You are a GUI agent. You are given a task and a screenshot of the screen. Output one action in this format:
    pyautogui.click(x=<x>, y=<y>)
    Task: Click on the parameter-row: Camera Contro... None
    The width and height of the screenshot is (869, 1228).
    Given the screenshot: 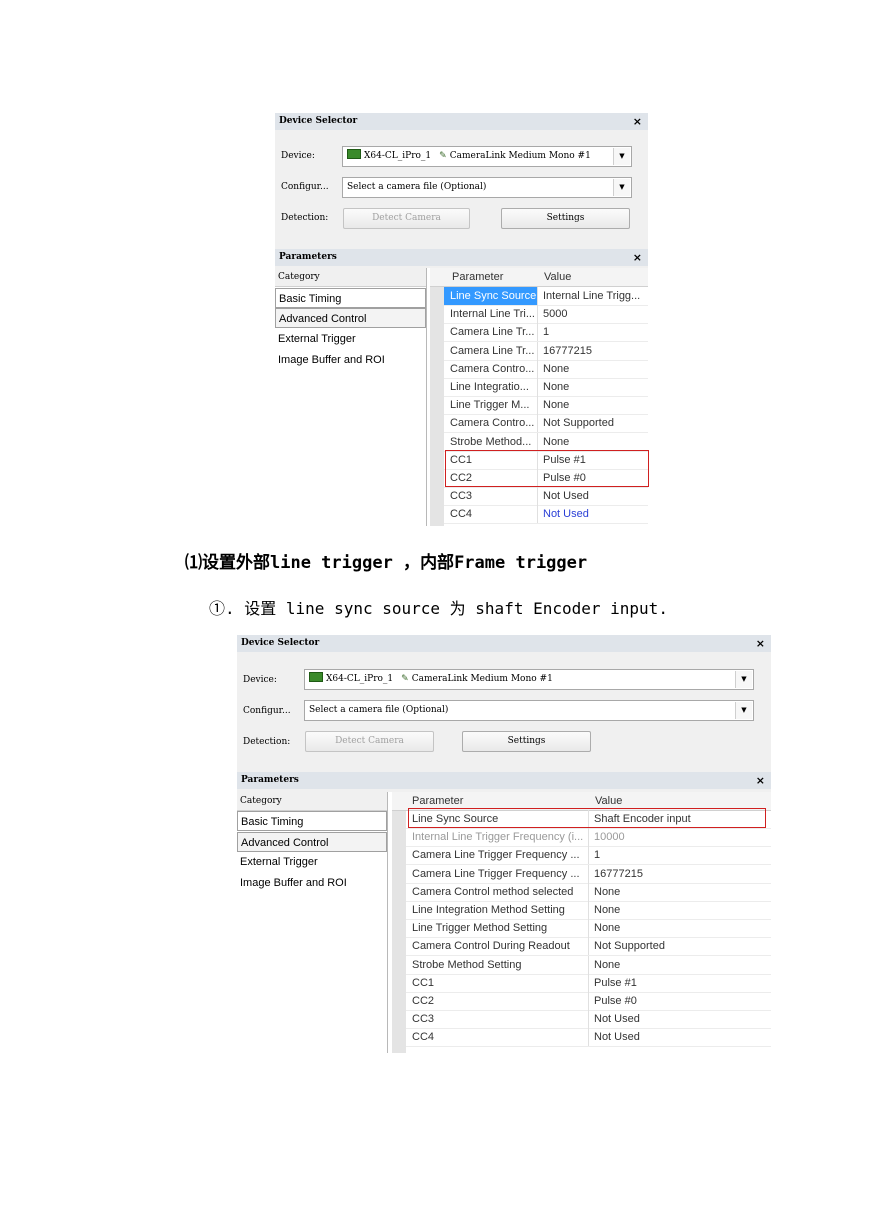 What is the action you would take?
    pyautogui.click(x=546, y=369)
    